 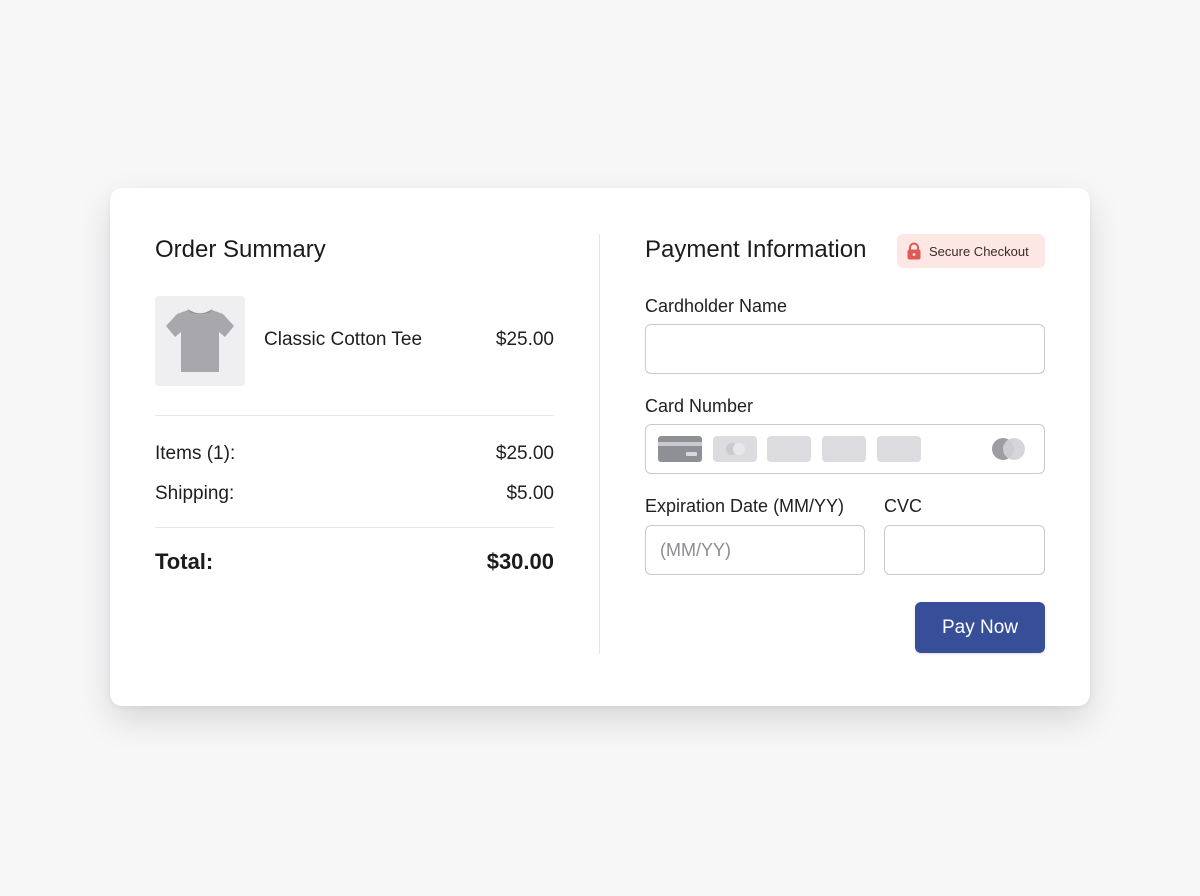 I want to click on jcb-icon, so click(x=899, y=449).